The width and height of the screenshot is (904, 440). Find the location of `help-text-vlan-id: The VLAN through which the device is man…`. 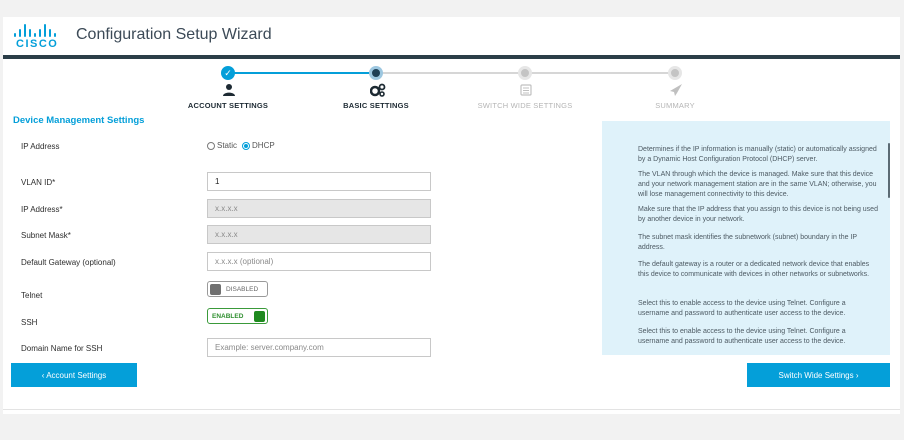

help-text-vlan-id: The VLAN through which the device is man… is located at coordinates (757, 184).